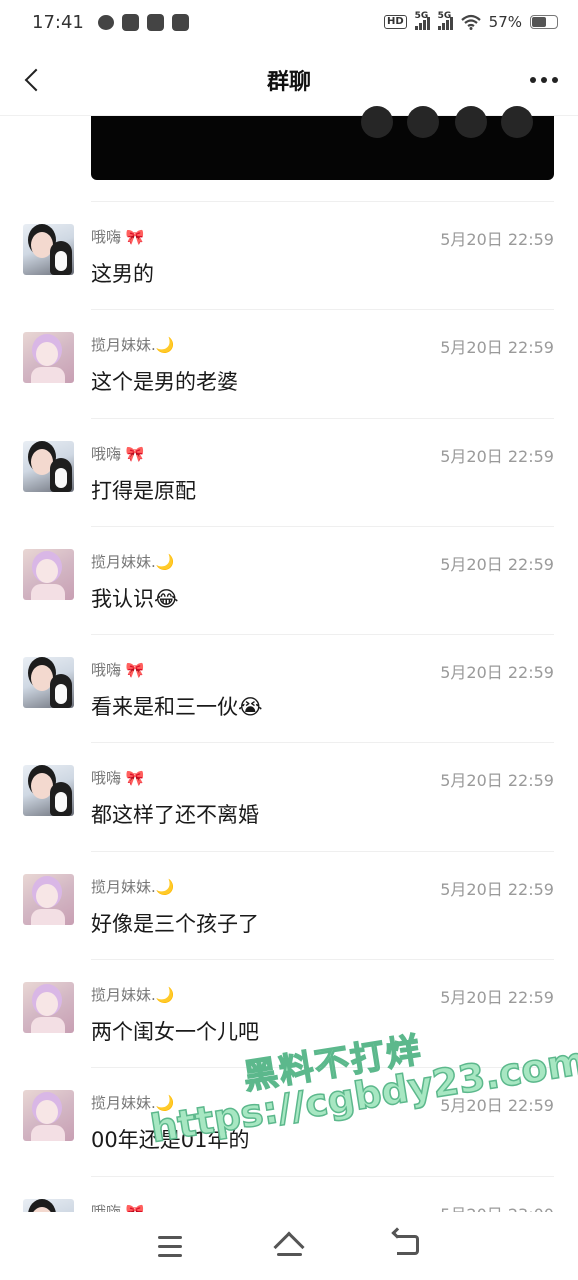 This screenshot has width=578, height=1280. I want to click on message-text: 打得是原配, so click(143, 490).